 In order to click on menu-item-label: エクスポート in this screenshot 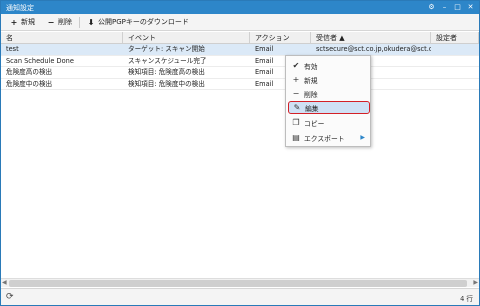, I will do `click(324, 138)`.